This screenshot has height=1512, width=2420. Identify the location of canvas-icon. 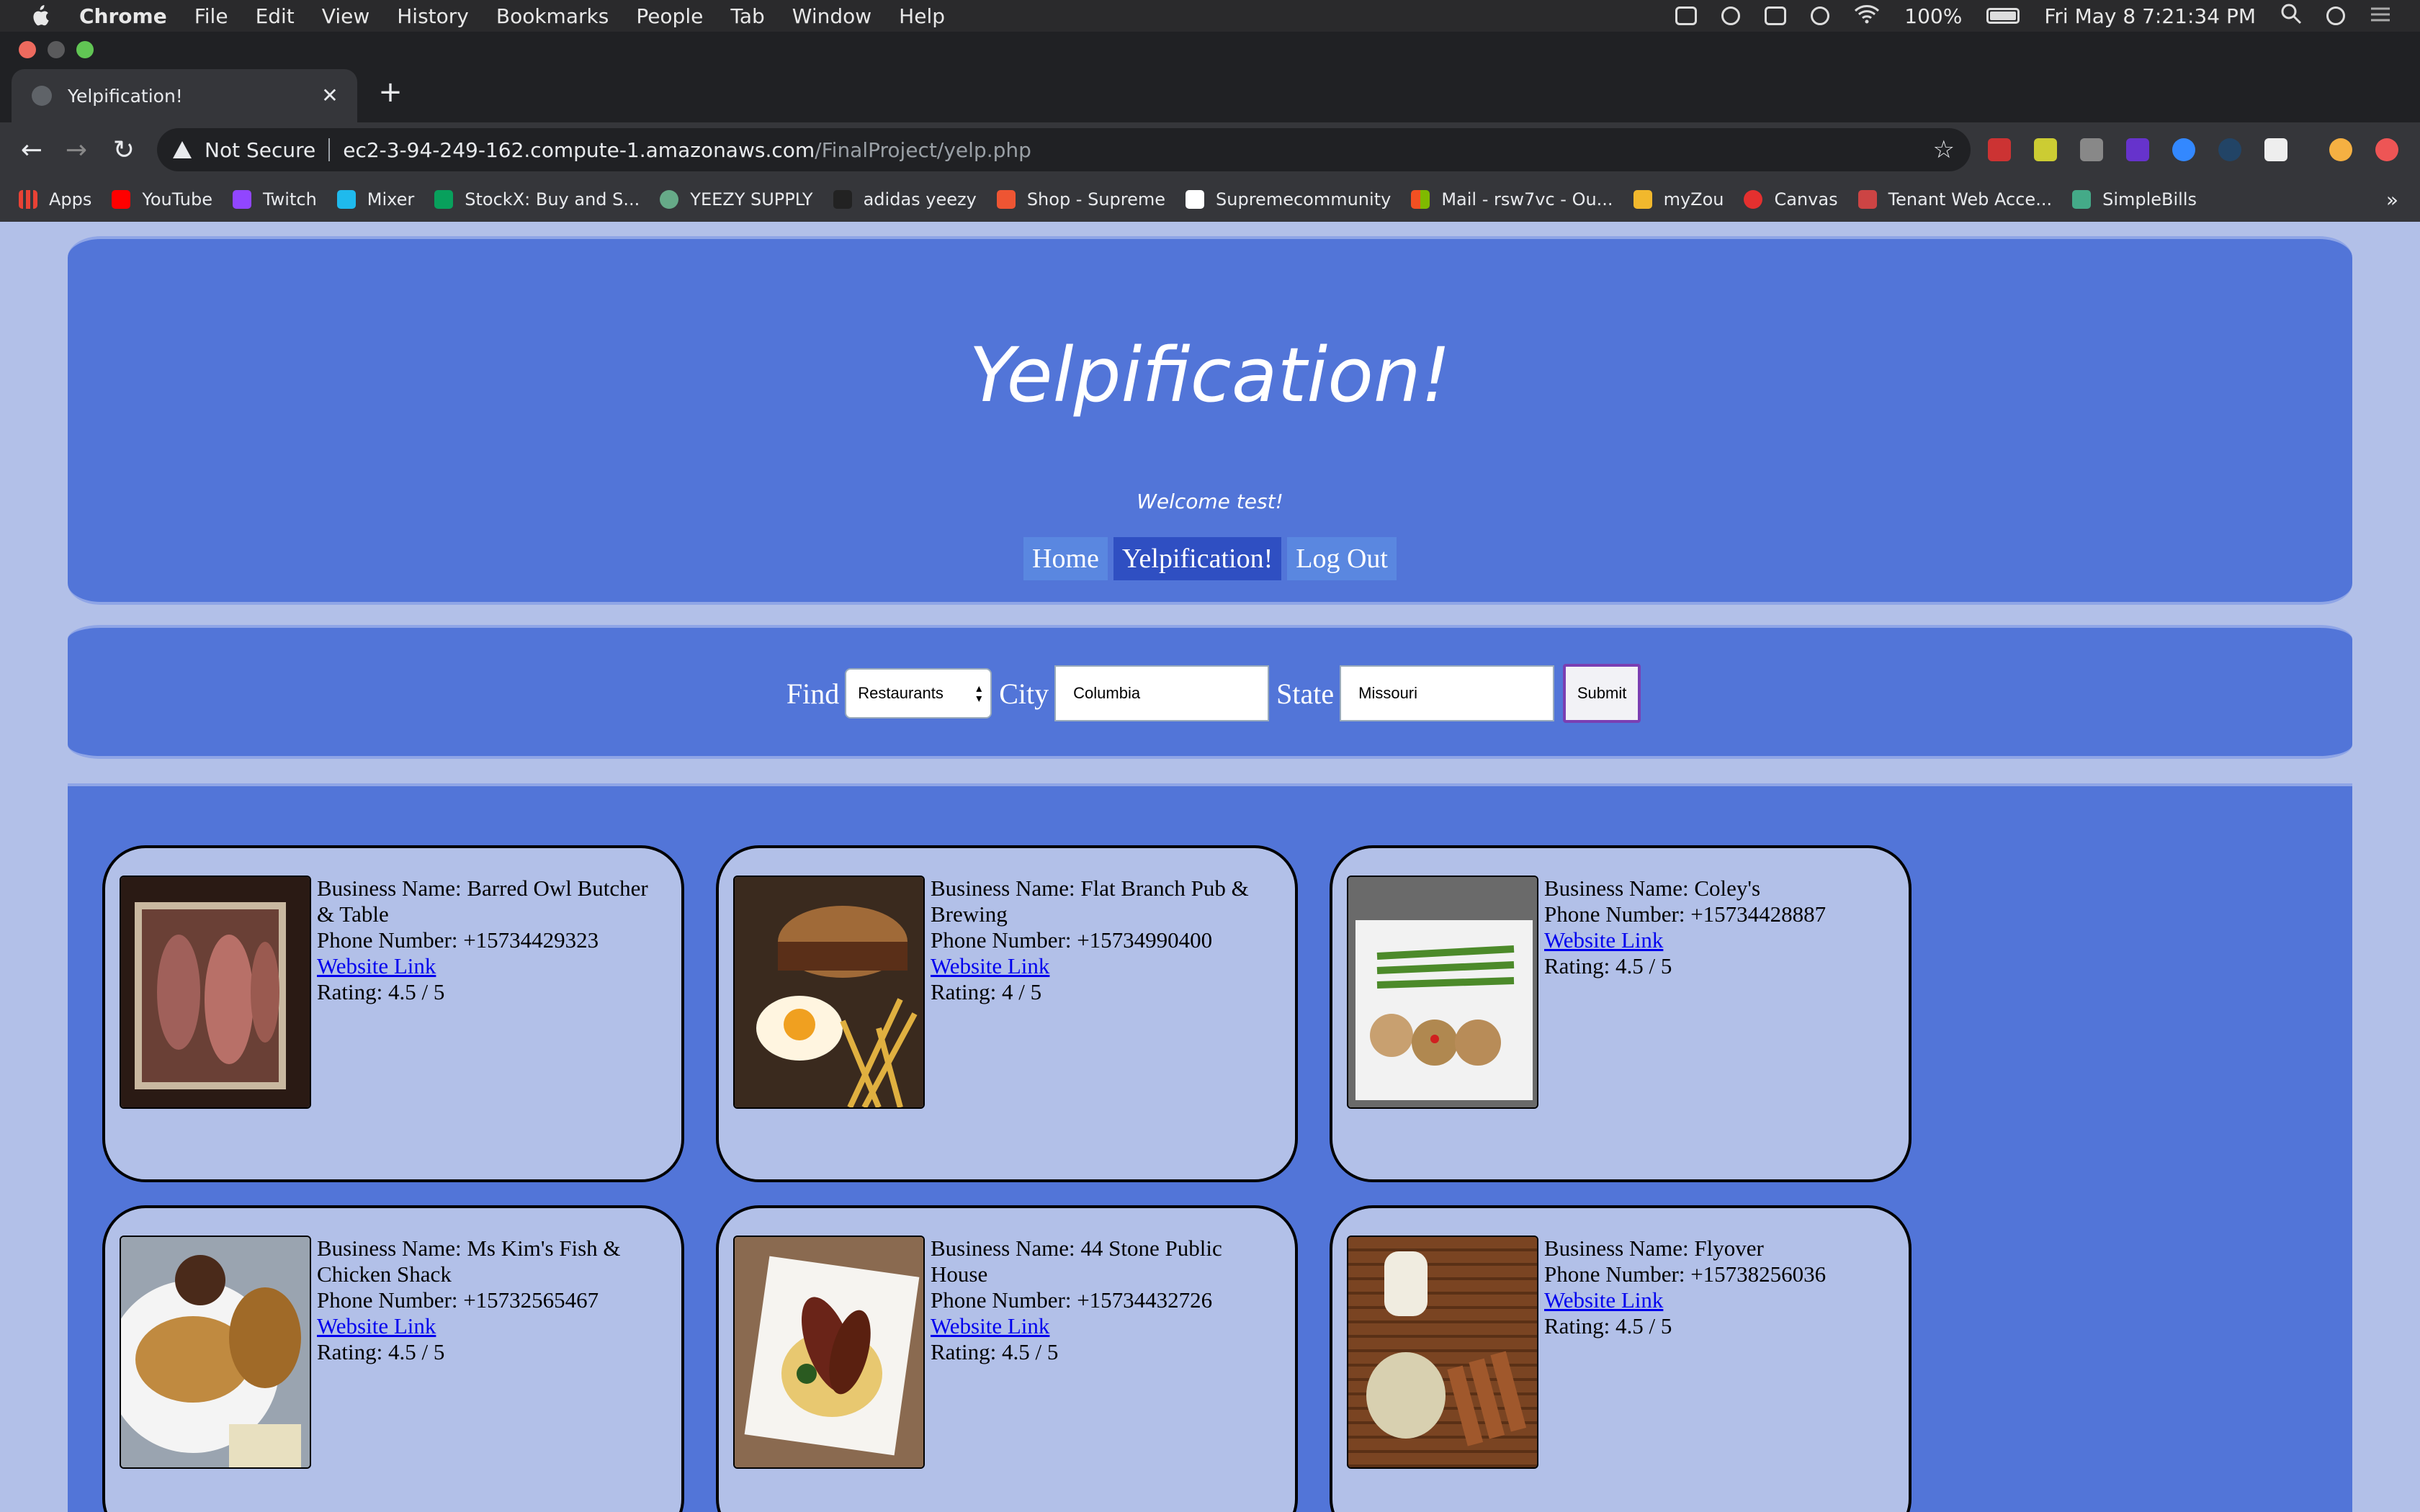
(1753, 199).